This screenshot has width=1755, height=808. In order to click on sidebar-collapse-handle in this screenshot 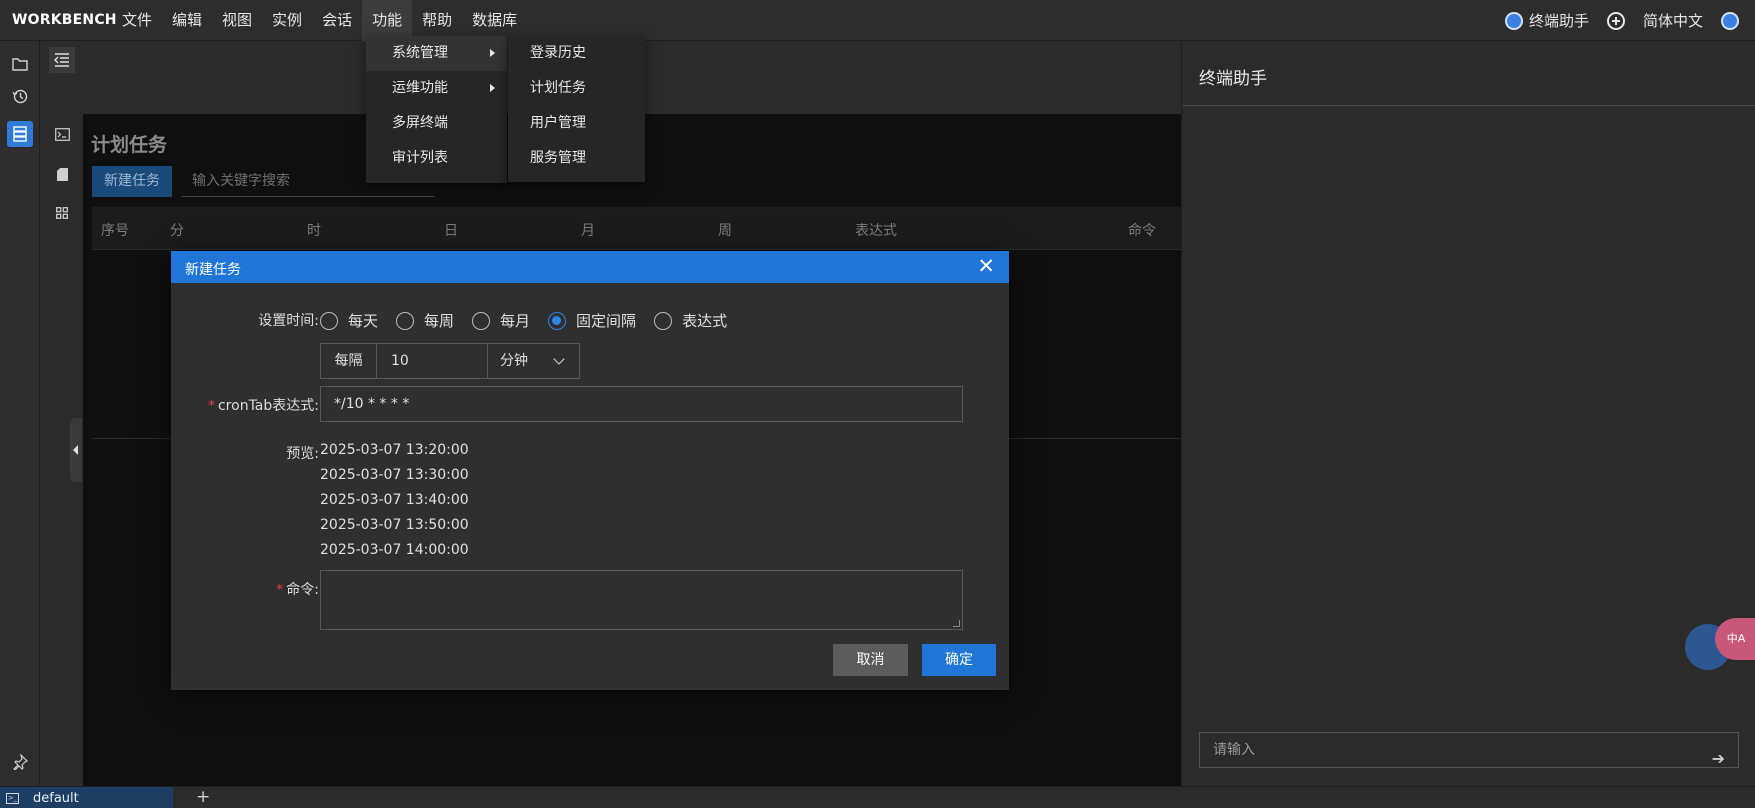, I will do `click(76, 450)`.